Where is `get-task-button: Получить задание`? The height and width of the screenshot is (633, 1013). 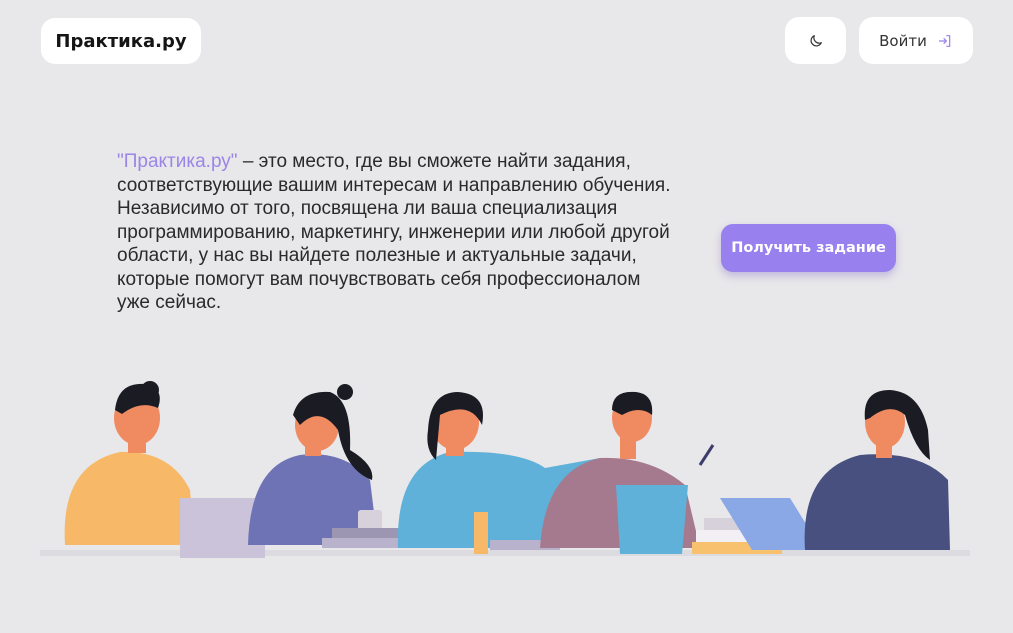 get-task-button: Получить задание is located at coordinates (808, 248).